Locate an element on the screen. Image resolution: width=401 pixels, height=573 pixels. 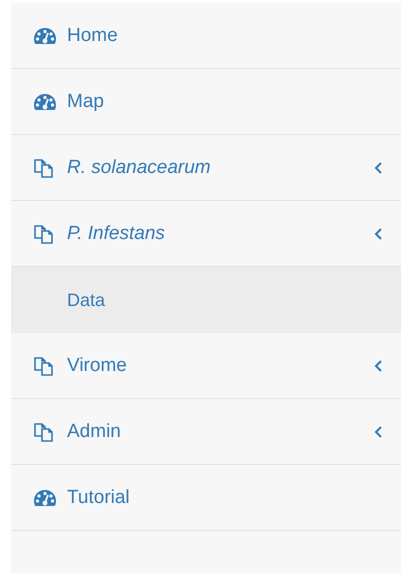
sidebar-item: Tutorial is located at coordinates (206, 498).